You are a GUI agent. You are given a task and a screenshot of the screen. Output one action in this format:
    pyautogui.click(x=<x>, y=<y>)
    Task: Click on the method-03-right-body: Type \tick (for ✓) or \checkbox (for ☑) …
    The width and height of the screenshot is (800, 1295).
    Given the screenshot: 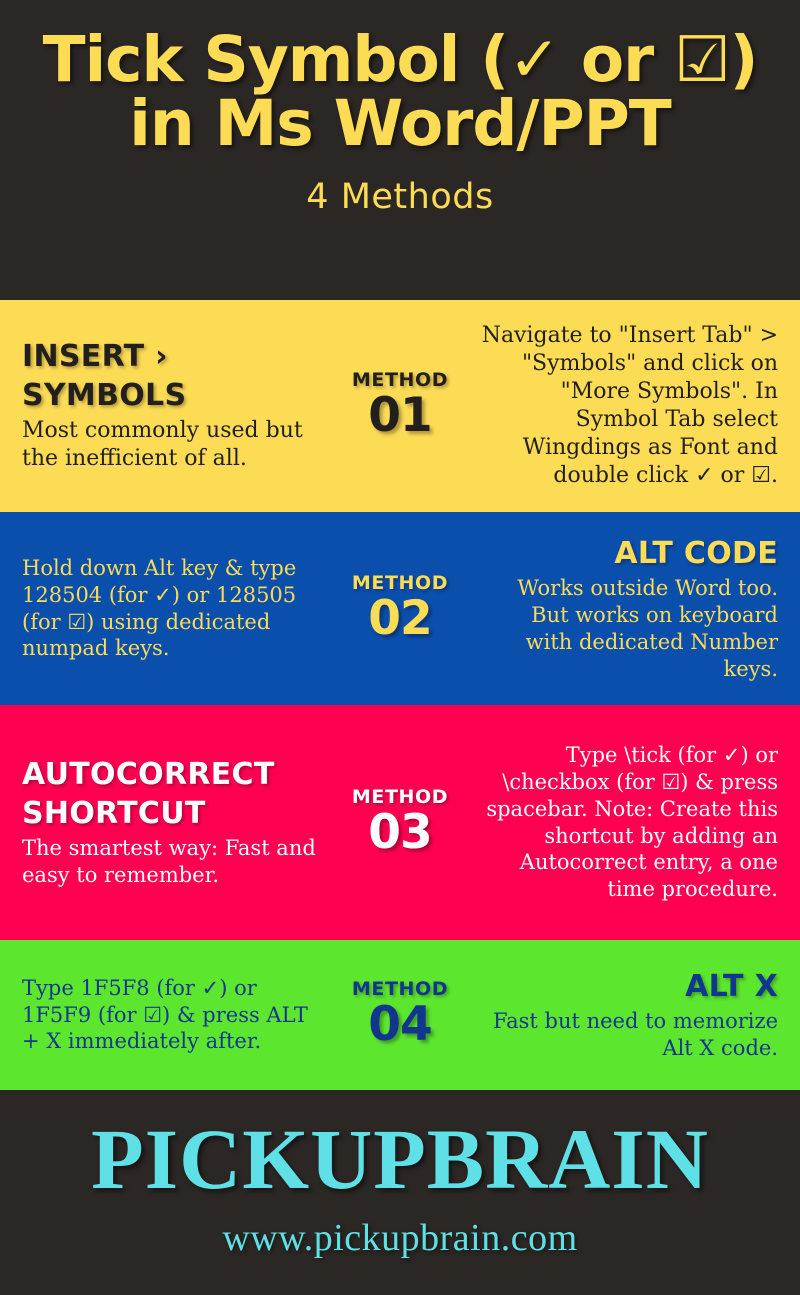 What is the action you would take?
    pyautogui.click(x=632, y=822)
    